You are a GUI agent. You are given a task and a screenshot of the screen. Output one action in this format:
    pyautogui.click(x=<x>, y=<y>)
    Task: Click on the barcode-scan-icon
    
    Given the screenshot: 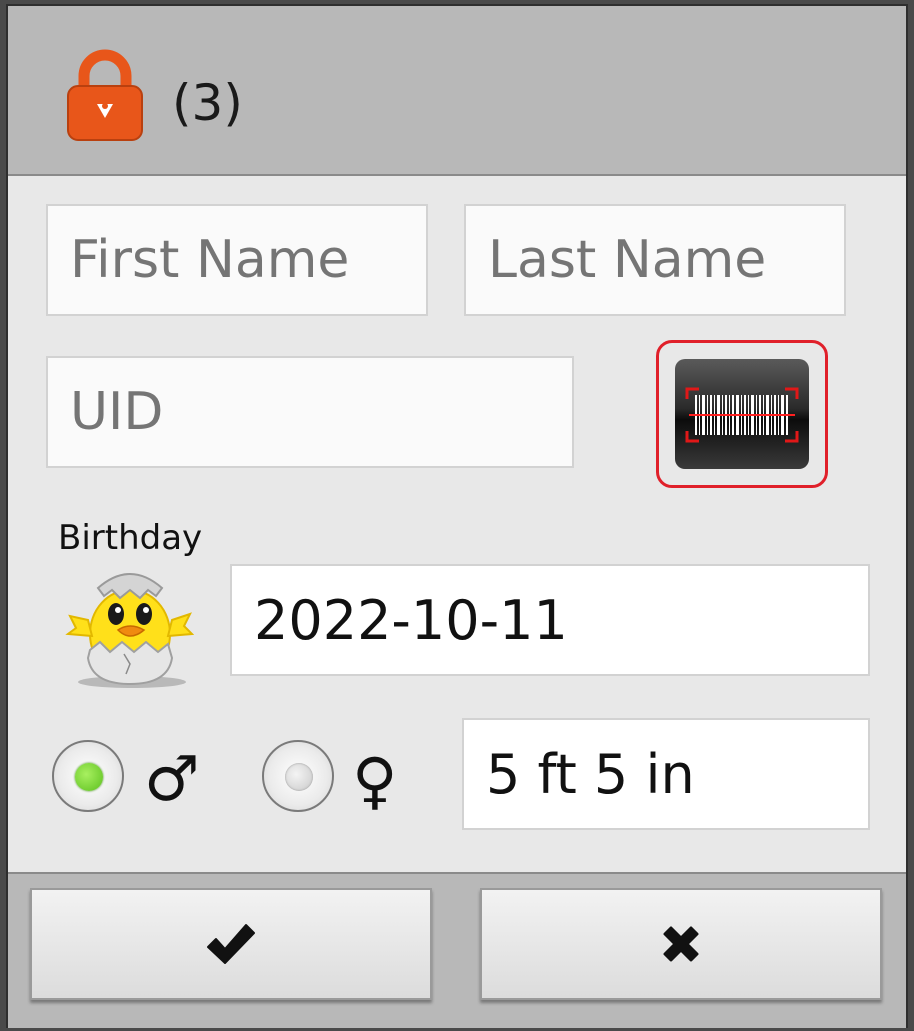 What is the action you would take?
    pyautogui.click(x=742, y=414)
    